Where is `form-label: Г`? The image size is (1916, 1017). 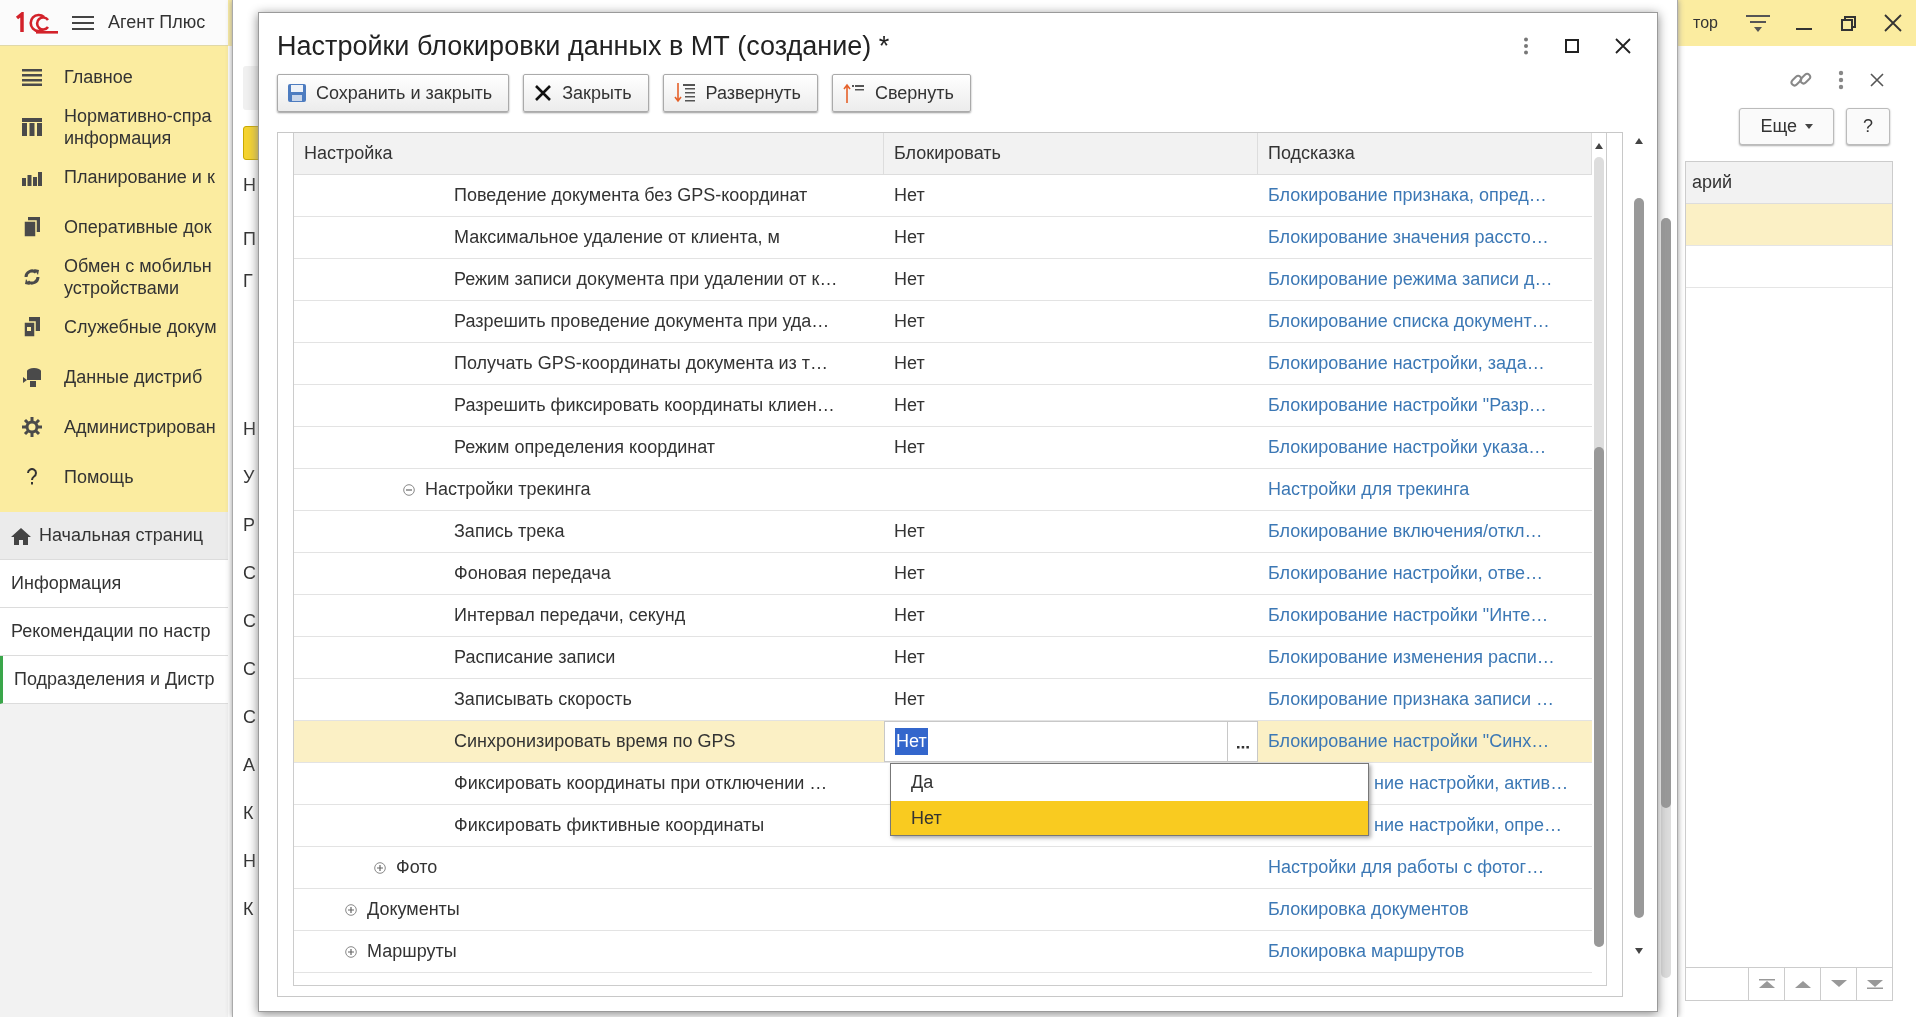 form-label: Г is located at coordinates (248, 281).